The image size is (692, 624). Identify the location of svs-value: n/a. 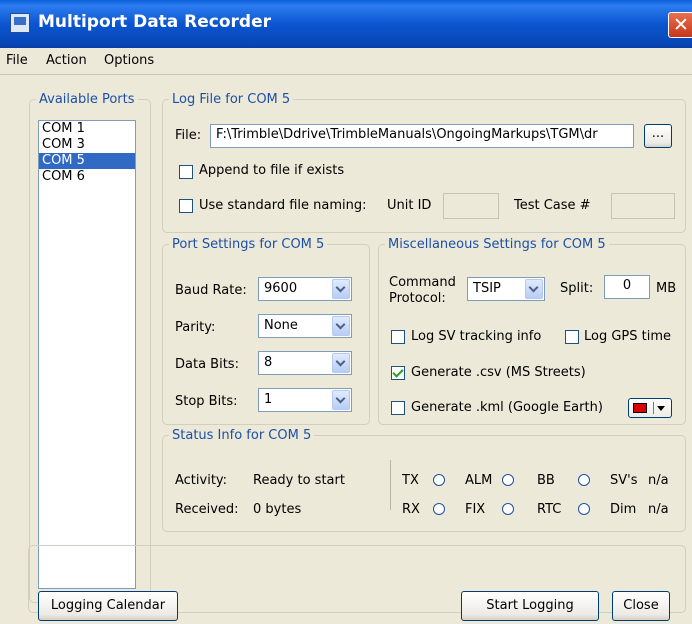
(658, 480).